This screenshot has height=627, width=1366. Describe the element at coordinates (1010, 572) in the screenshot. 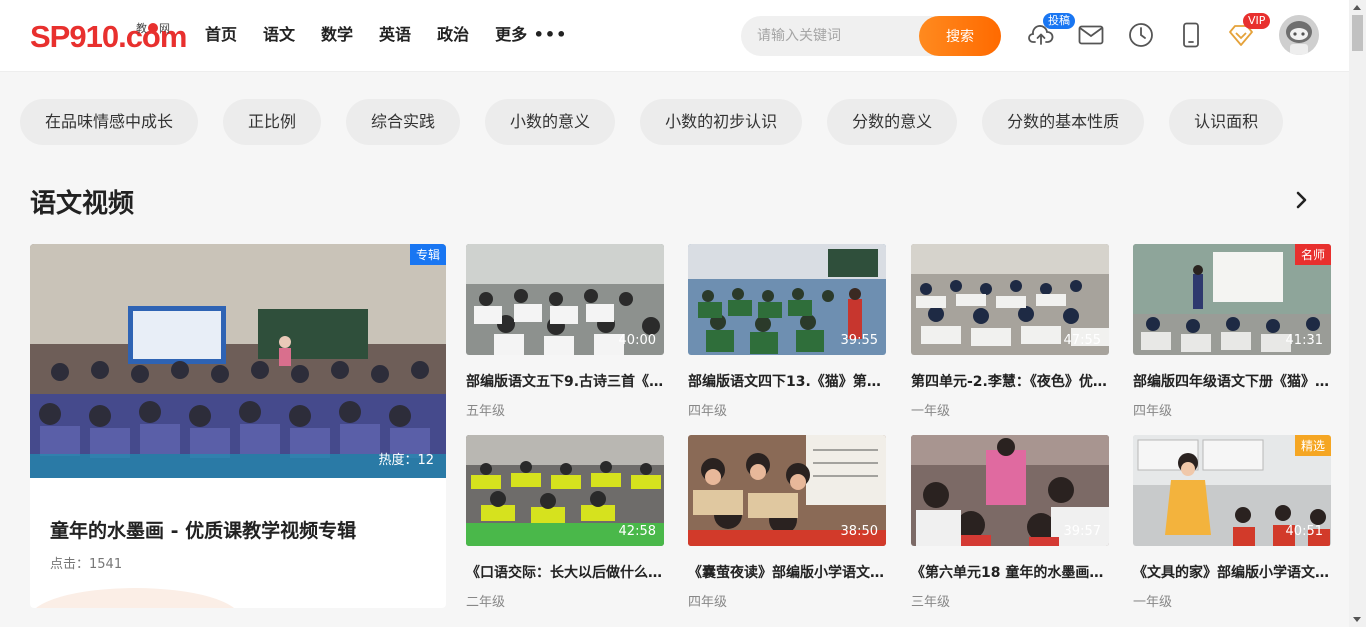

I see `video-title: 《第六单元18 童年的水墨画》优质课` at that location.